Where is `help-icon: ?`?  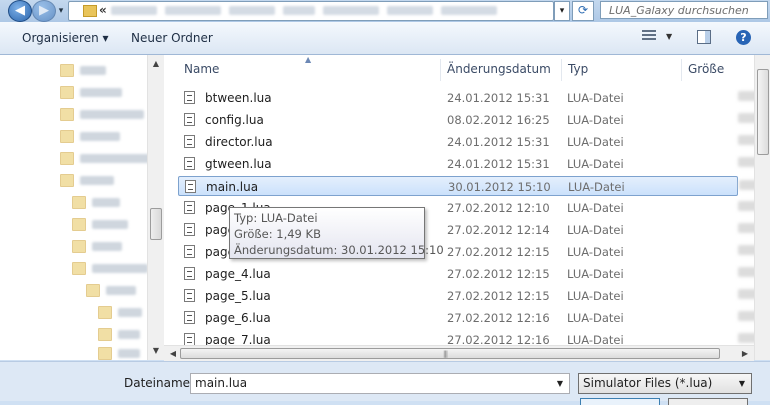
help-icon: ? is located at coordinates (743, 37).